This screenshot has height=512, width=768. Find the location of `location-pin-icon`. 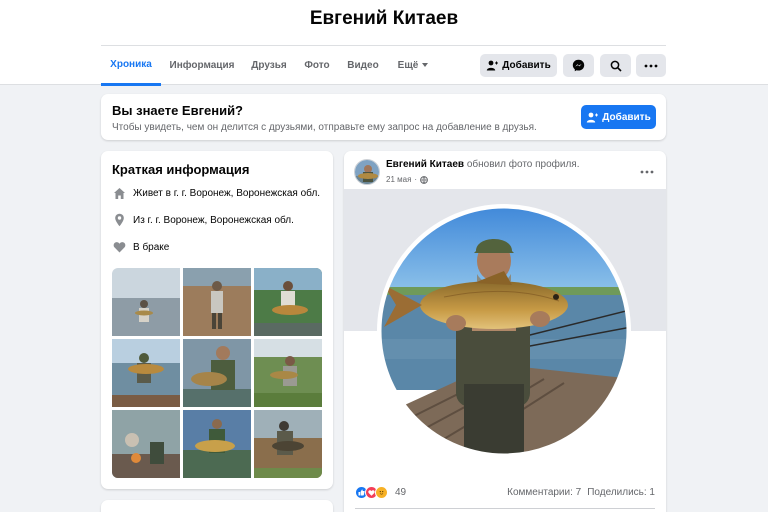

location-pin-icon is located at coordinates (119, 220).